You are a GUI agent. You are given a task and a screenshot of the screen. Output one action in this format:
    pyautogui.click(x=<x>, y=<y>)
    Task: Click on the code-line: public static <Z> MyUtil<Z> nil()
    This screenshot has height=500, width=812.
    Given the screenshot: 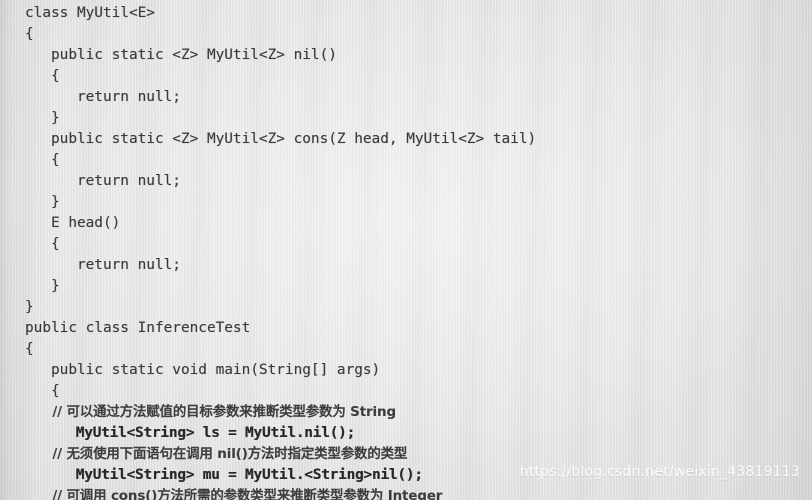 What is the action you would take?
    pyautogui.click(x=181, y=55)
    